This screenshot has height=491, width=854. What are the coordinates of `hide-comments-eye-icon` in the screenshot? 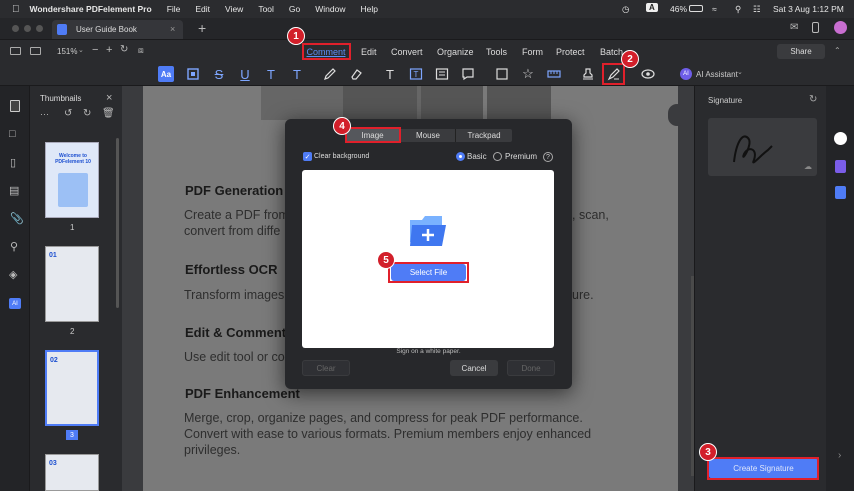 It's located at (648, 74).